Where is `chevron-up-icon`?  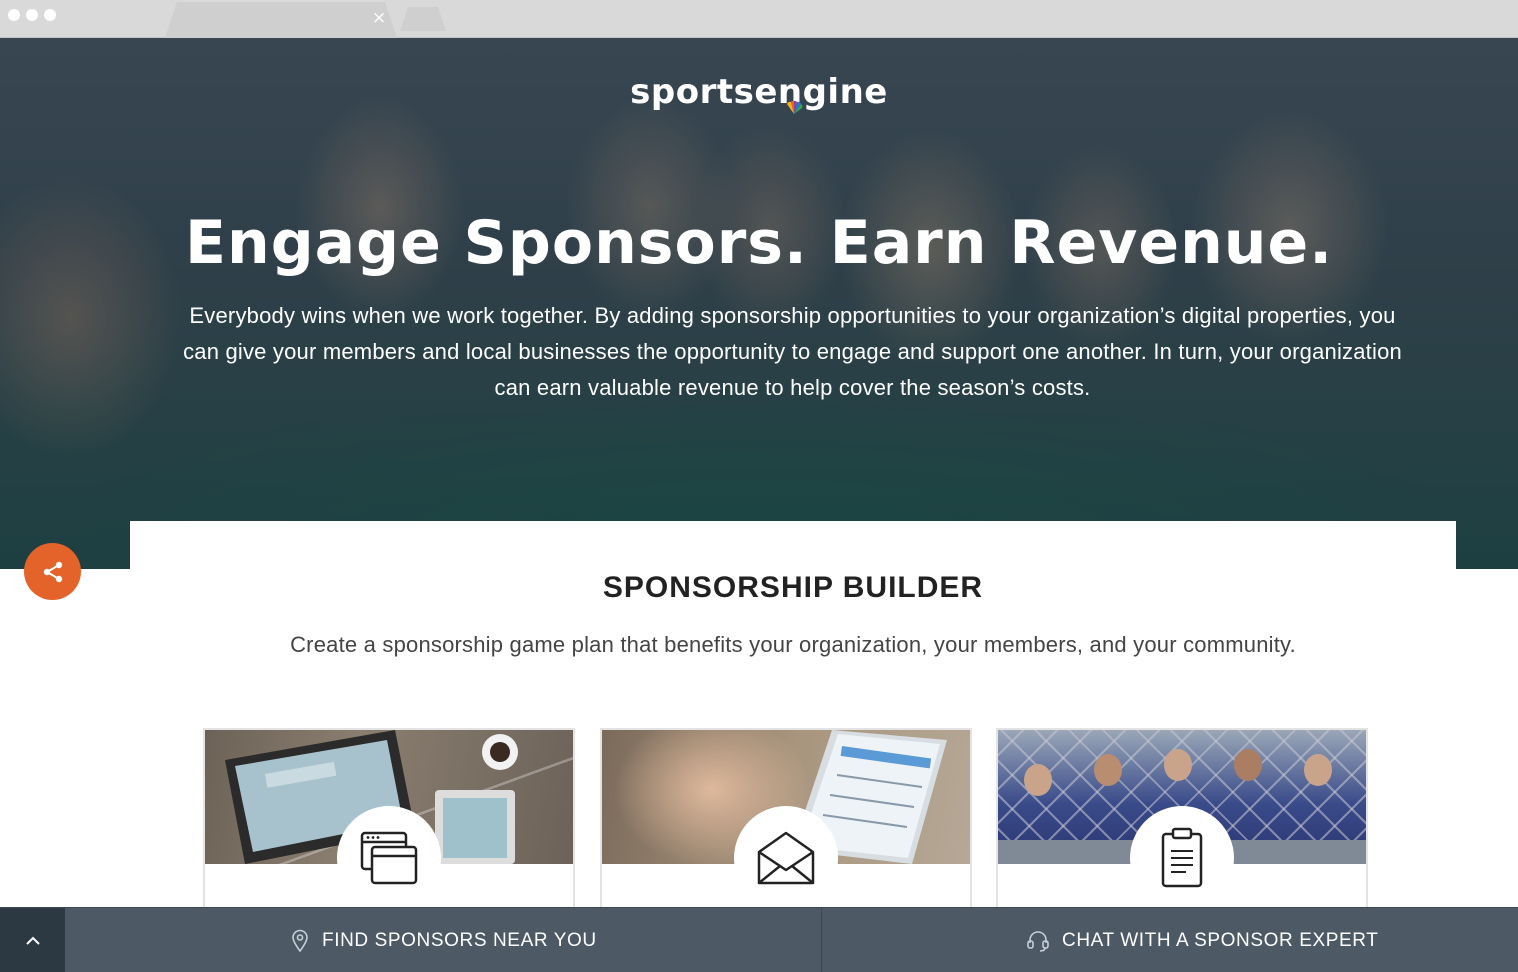
chevron-up-icon is located at coordinates (32, 940).